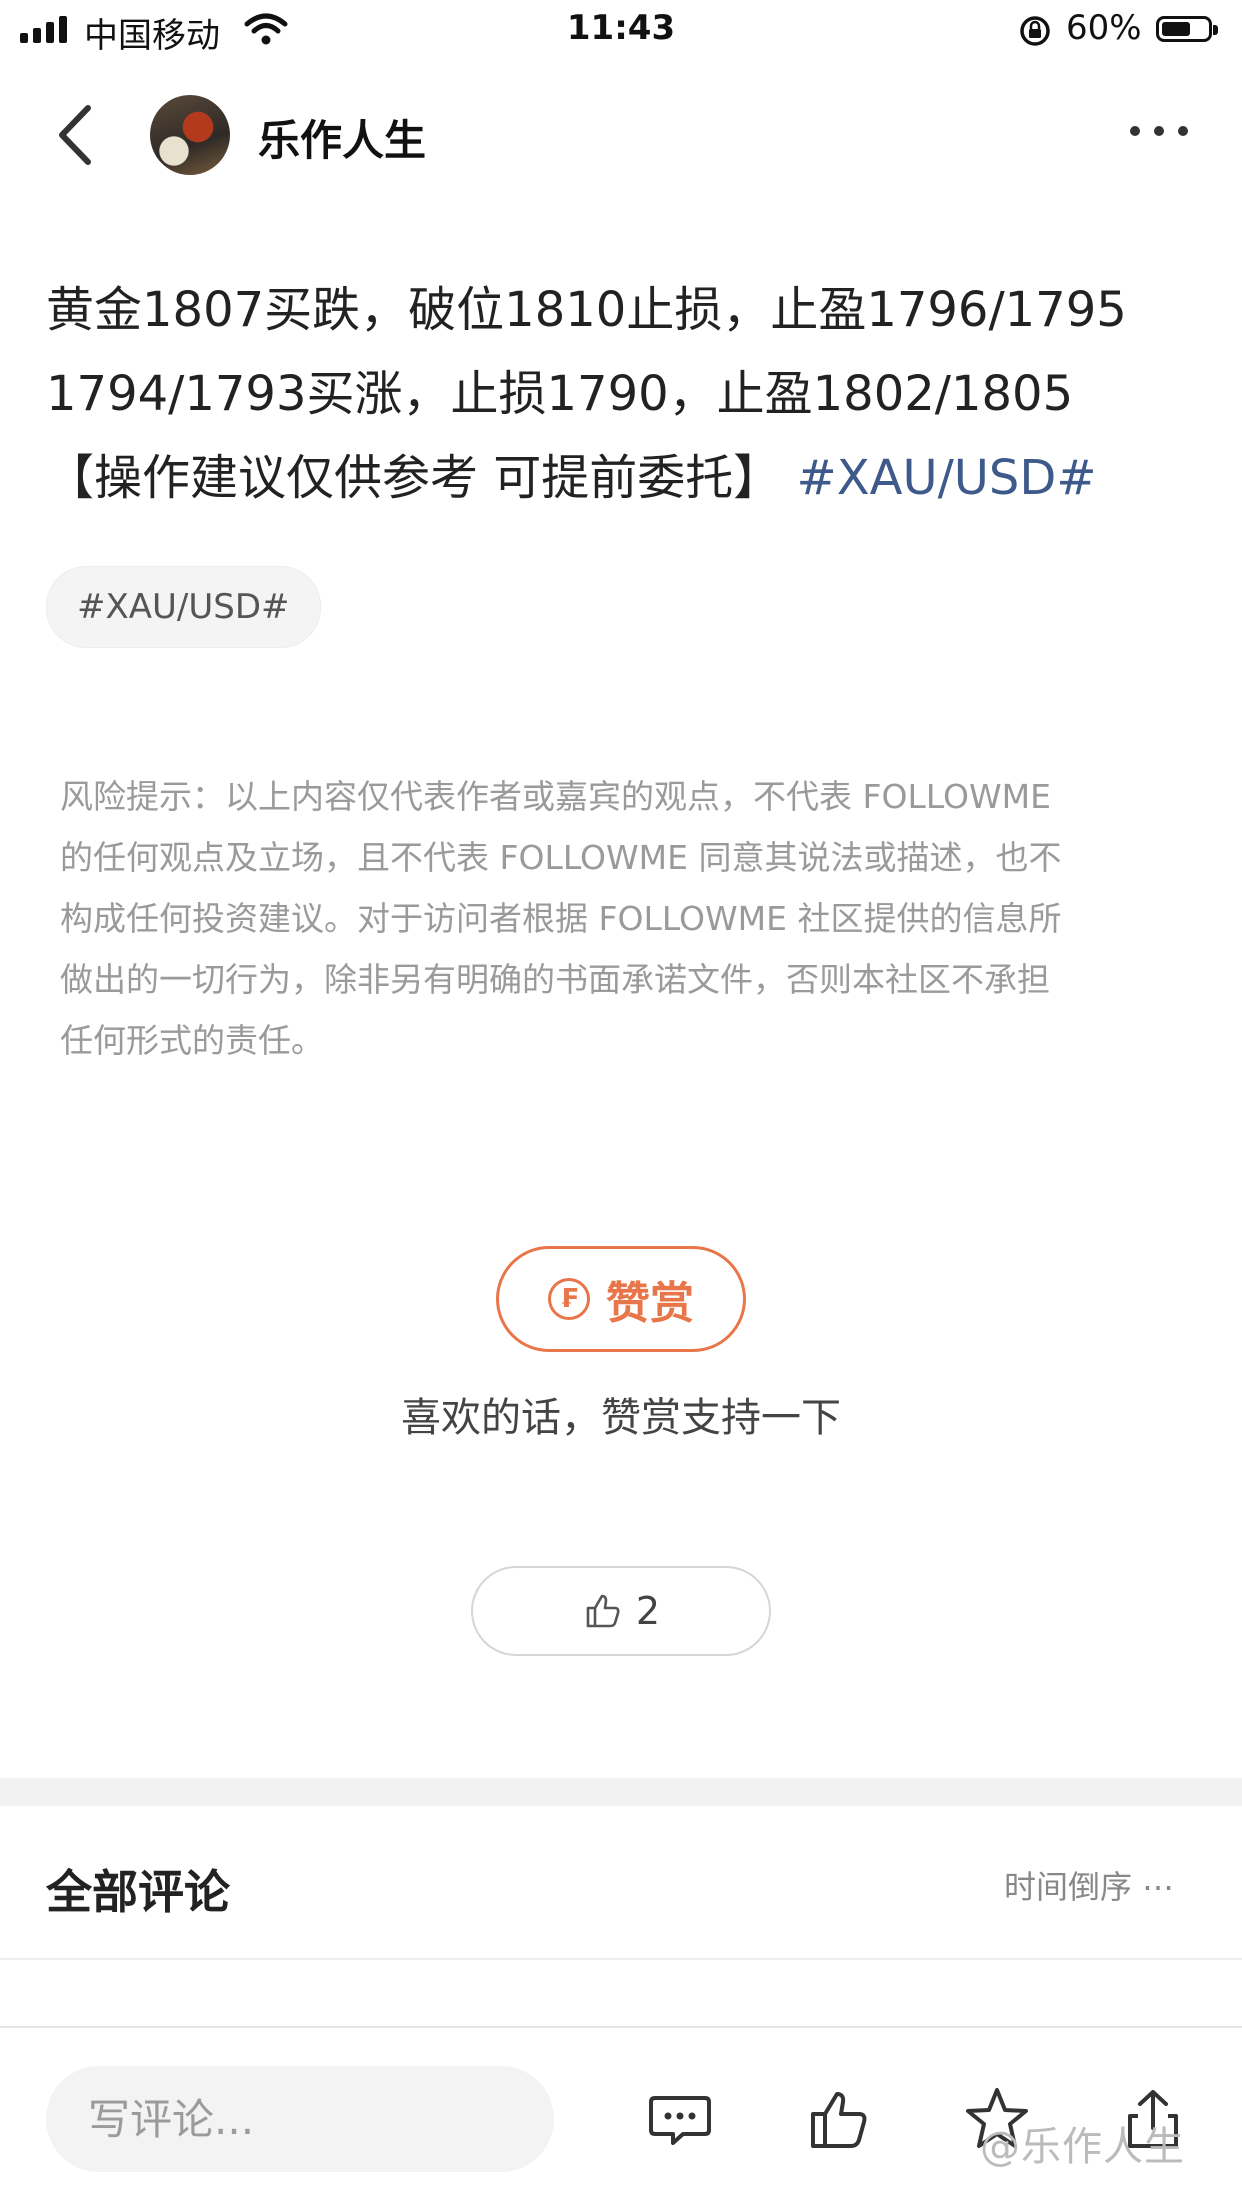 The width and height of the screenshot is (1242, 2208). What do you see at coordinates (555, 979) in the screenshot?
I see `disclaimer-line: 做出的一切行为，除非另有明确的书面承诺文件，否则本社区不承担` at bounding box center [555, 979].